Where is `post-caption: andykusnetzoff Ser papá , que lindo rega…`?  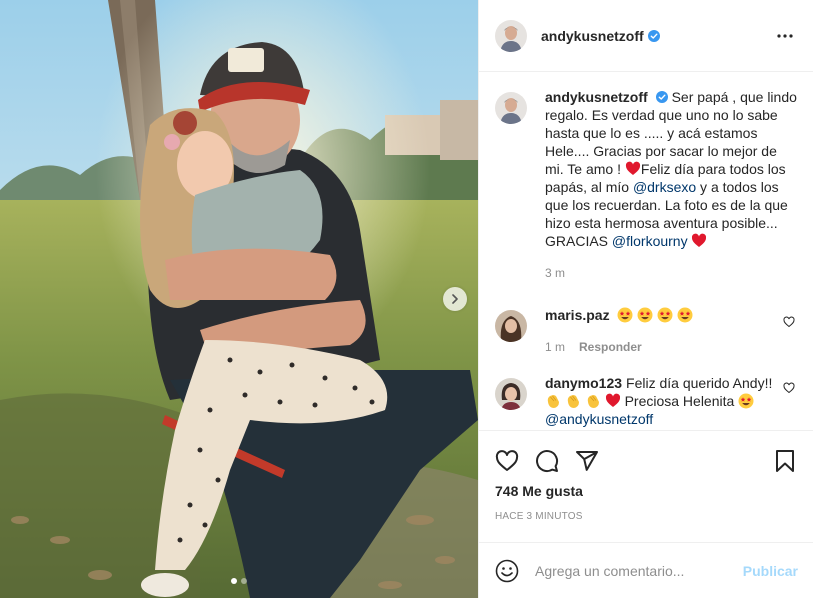
post-caption: andykusnetzoff Ser papá , que lindo rega… is located at coordinates (646, 185).